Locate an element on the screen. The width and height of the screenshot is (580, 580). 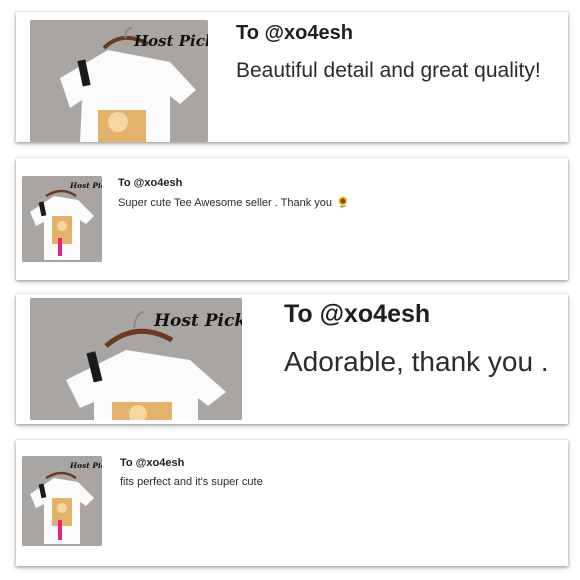
review-message-text: Adorable, thank you . is located at coordinates (416, 361).